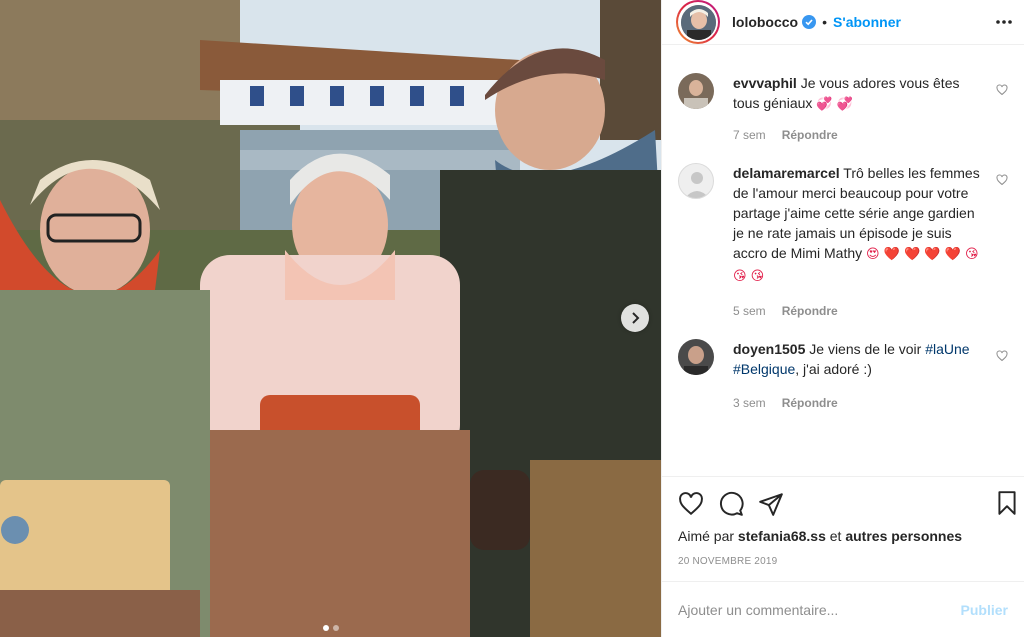  What do you see at coordinates (833, 369) in the screenshot?
I see `comment-text-end: , j'ai adoré :)` at bounding box center [833, 369].